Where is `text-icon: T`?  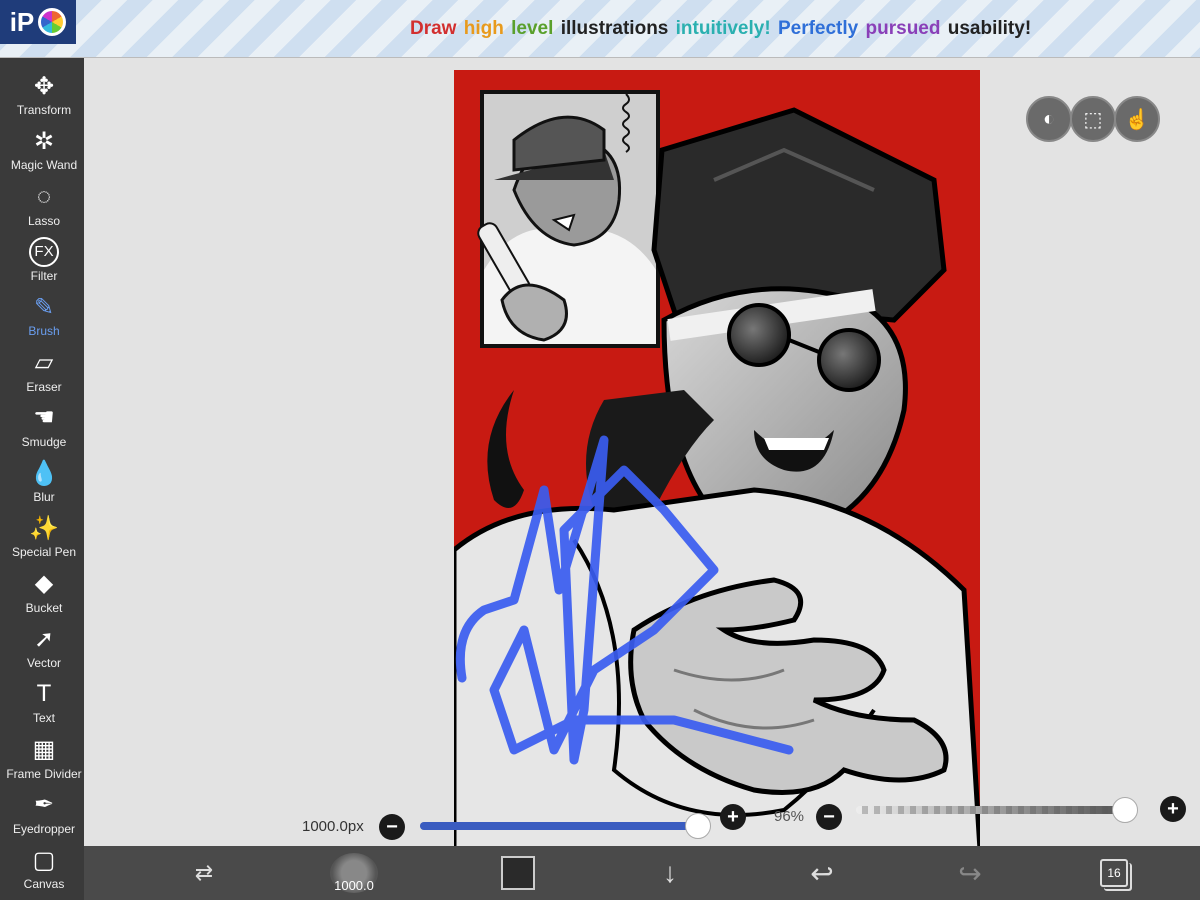 text-icon: T is located at coordinates (44, 694).